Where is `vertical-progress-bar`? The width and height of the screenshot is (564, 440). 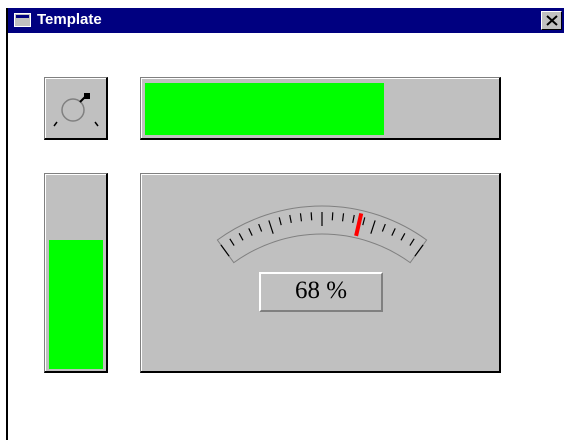 vertical-progress-bar is located at coordinates (76, 273).